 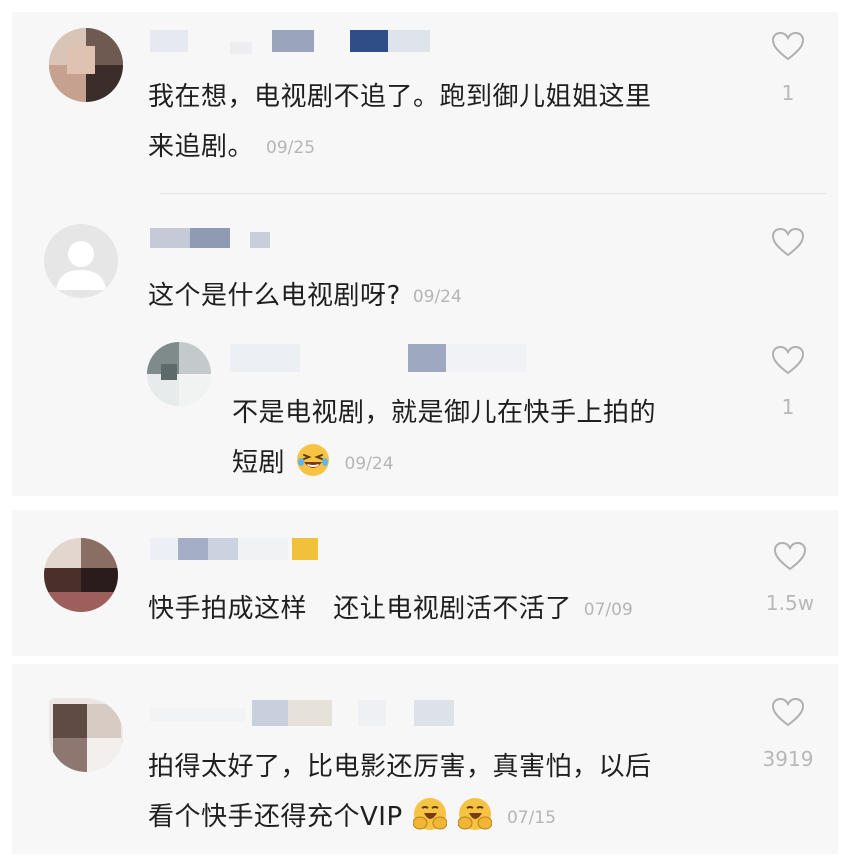 What do you see at coordinates (790, 578) in the screenshot?
I see `like-button: 1.5w` at bounding box center [790, 578].